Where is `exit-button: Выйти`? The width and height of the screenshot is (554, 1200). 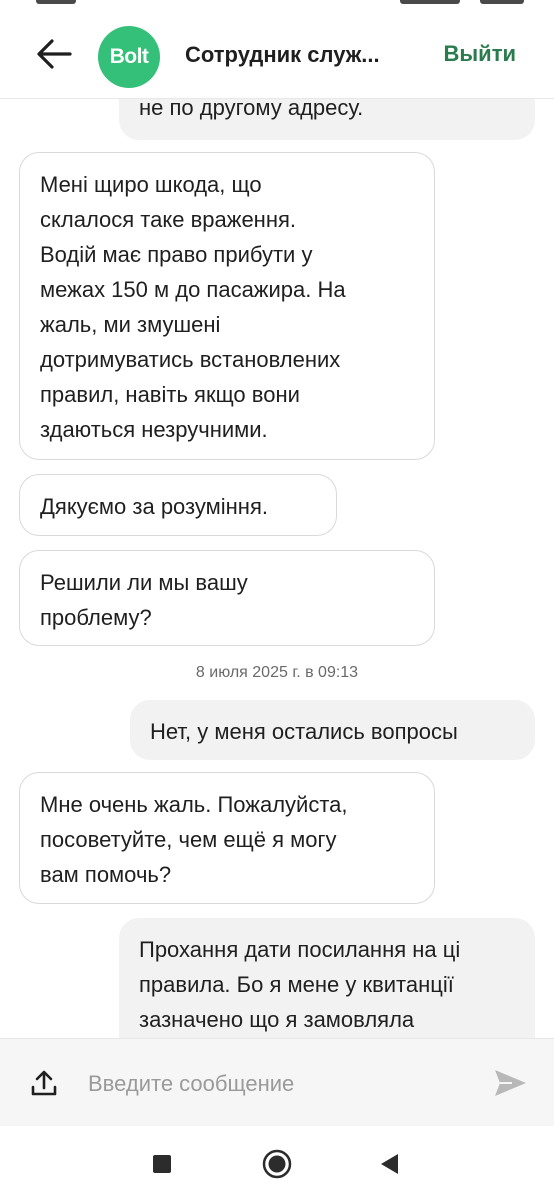
exit-button: Выйти is located at coordinates (480, 54).